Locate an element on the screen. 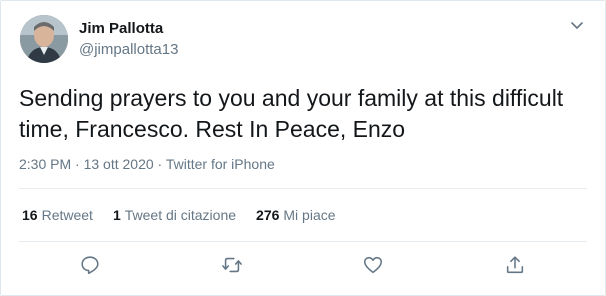 The width and height of the screenshot is (606, 296). retweets-count: 16 is located at coordinates (30, 215).